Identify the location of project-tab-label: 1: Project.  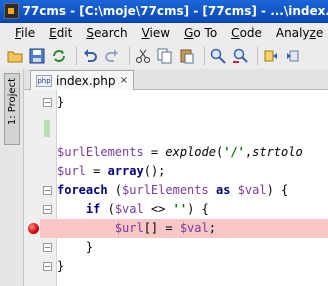
(12, 102).